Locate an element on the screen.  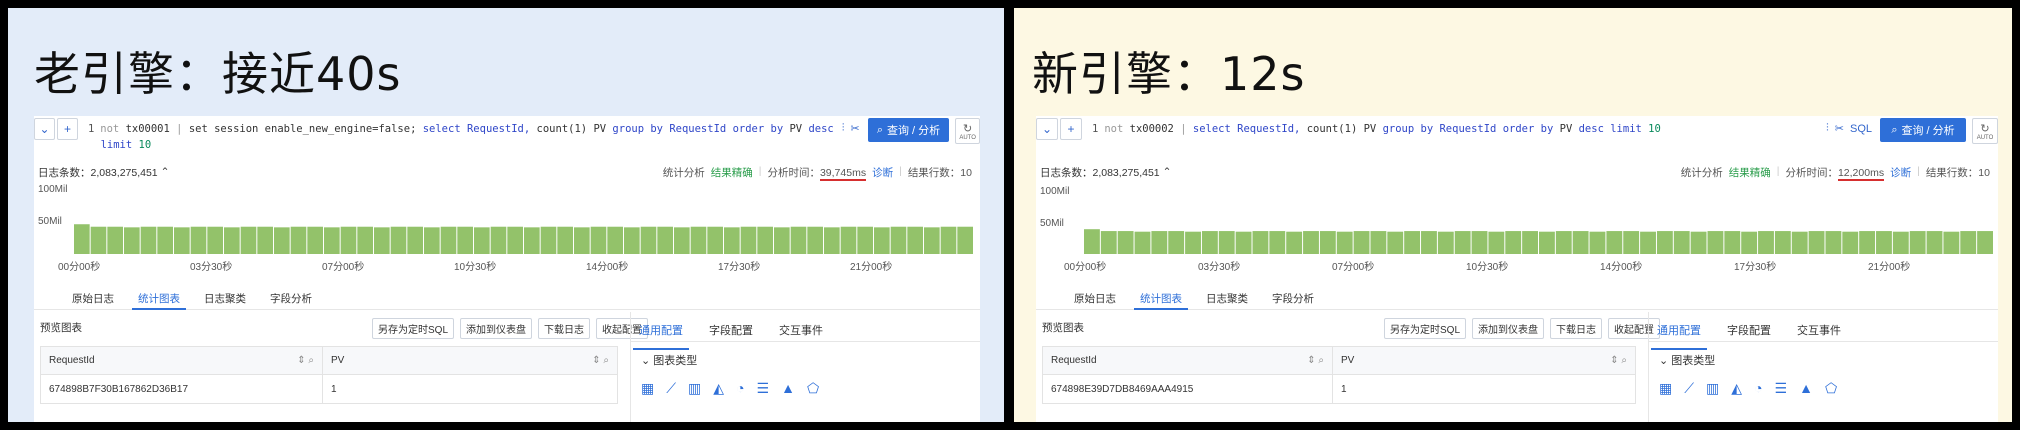
area-chart-icon: ◭ is located at coordinates (1736, 388).